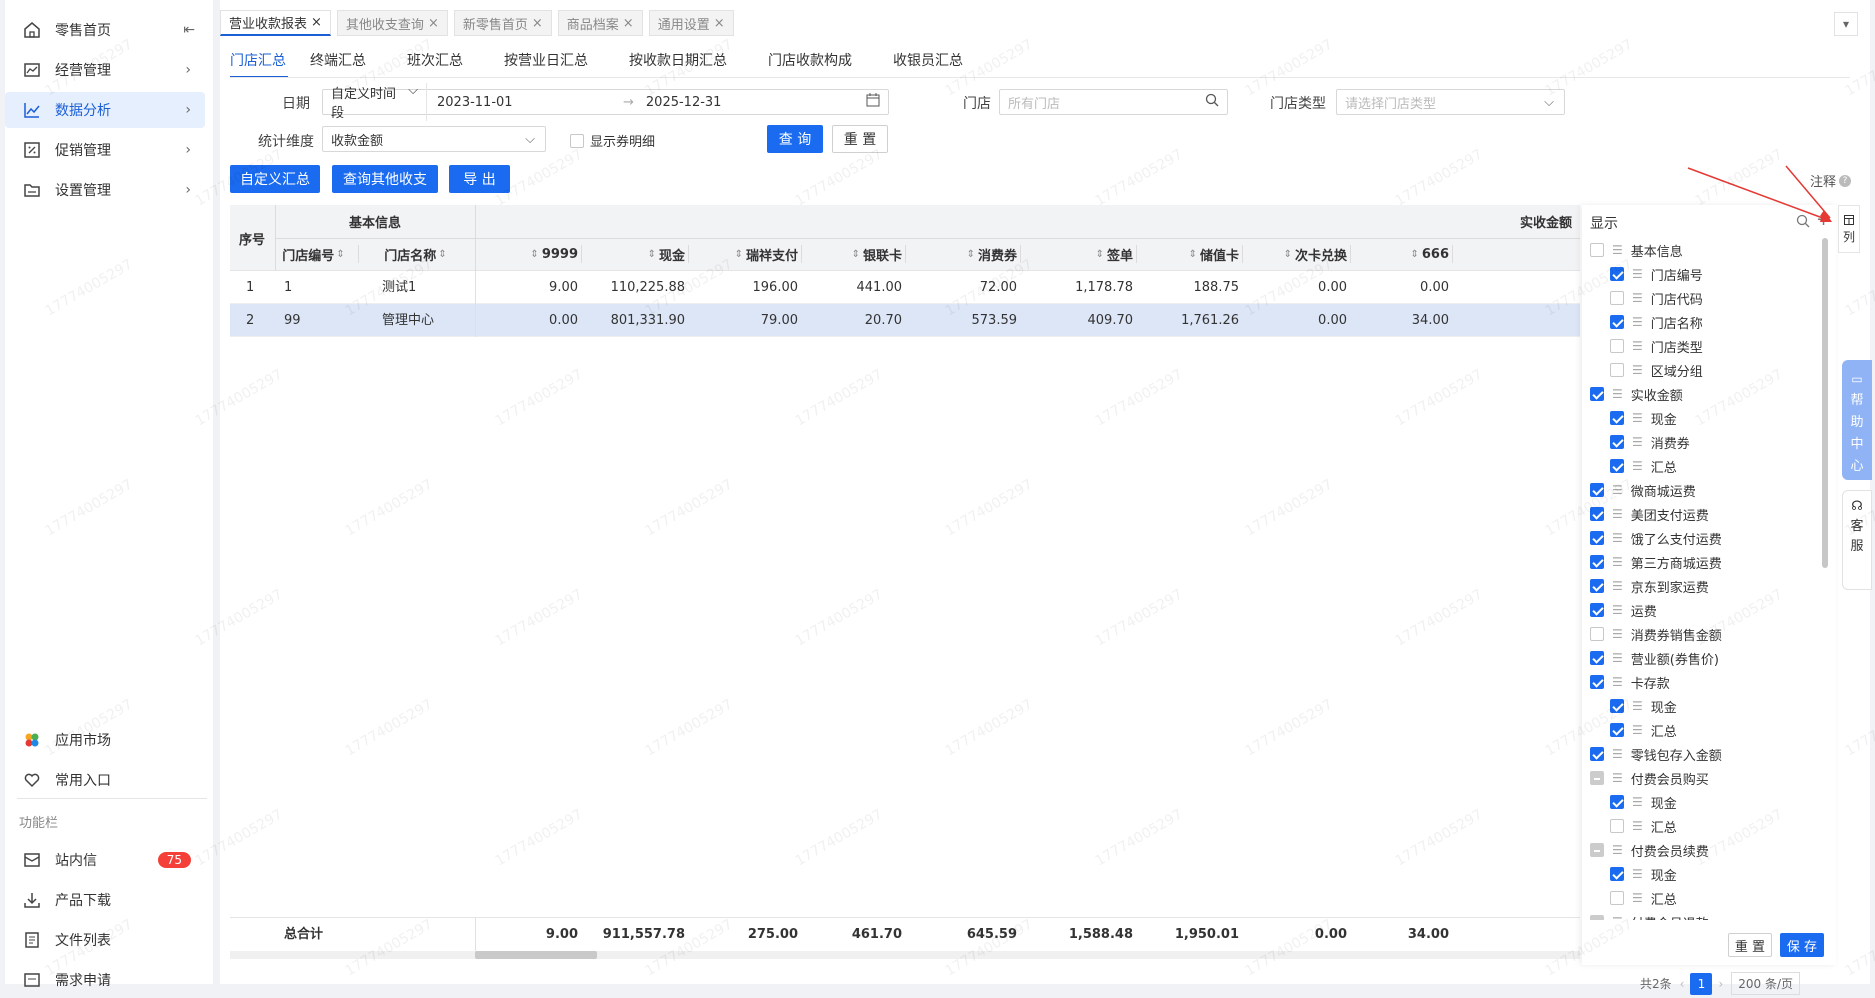 This screenshot has width=1875, height=998. What do you see at coordinates (105, 150) in the screenshot?
I see `sidebar-item-3: 促销管理 ›` at bounding box center [105, 150].